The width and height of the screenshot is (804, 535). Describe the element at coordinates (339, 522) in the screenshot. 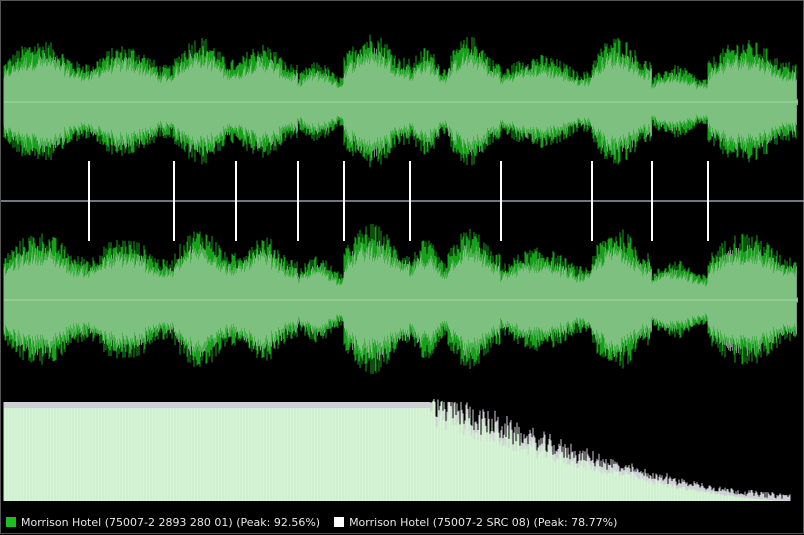

I see `white-square-icon` at that location.